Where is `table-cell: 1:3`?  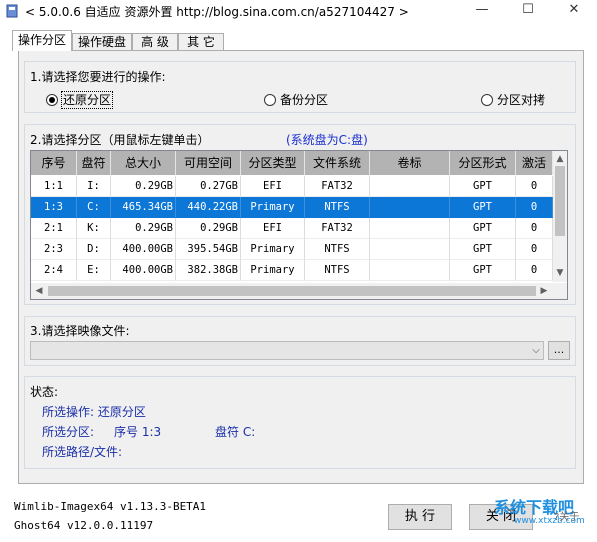 table-cell: 1:3 is located at coordinates (54, 207).